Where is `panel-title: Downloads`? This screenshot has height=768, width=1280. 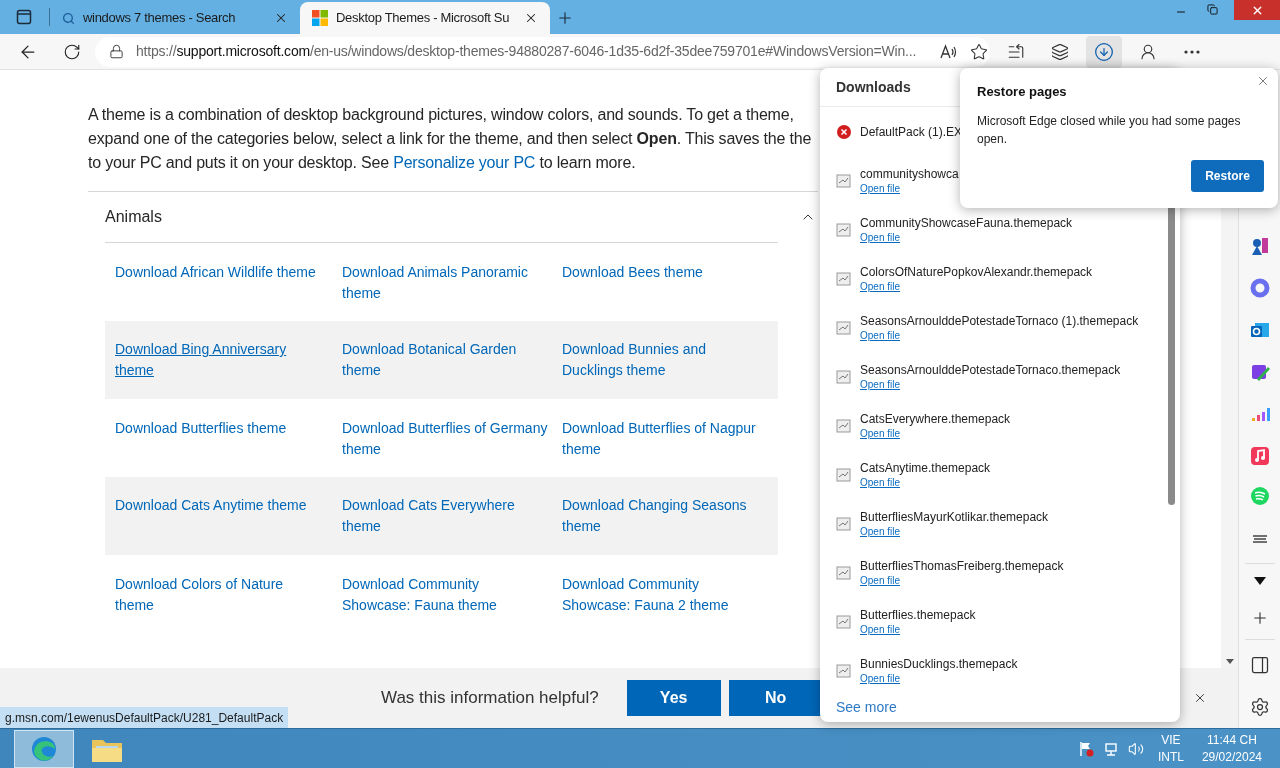
panel-title: Downloads is located at coordinates (873, 87).